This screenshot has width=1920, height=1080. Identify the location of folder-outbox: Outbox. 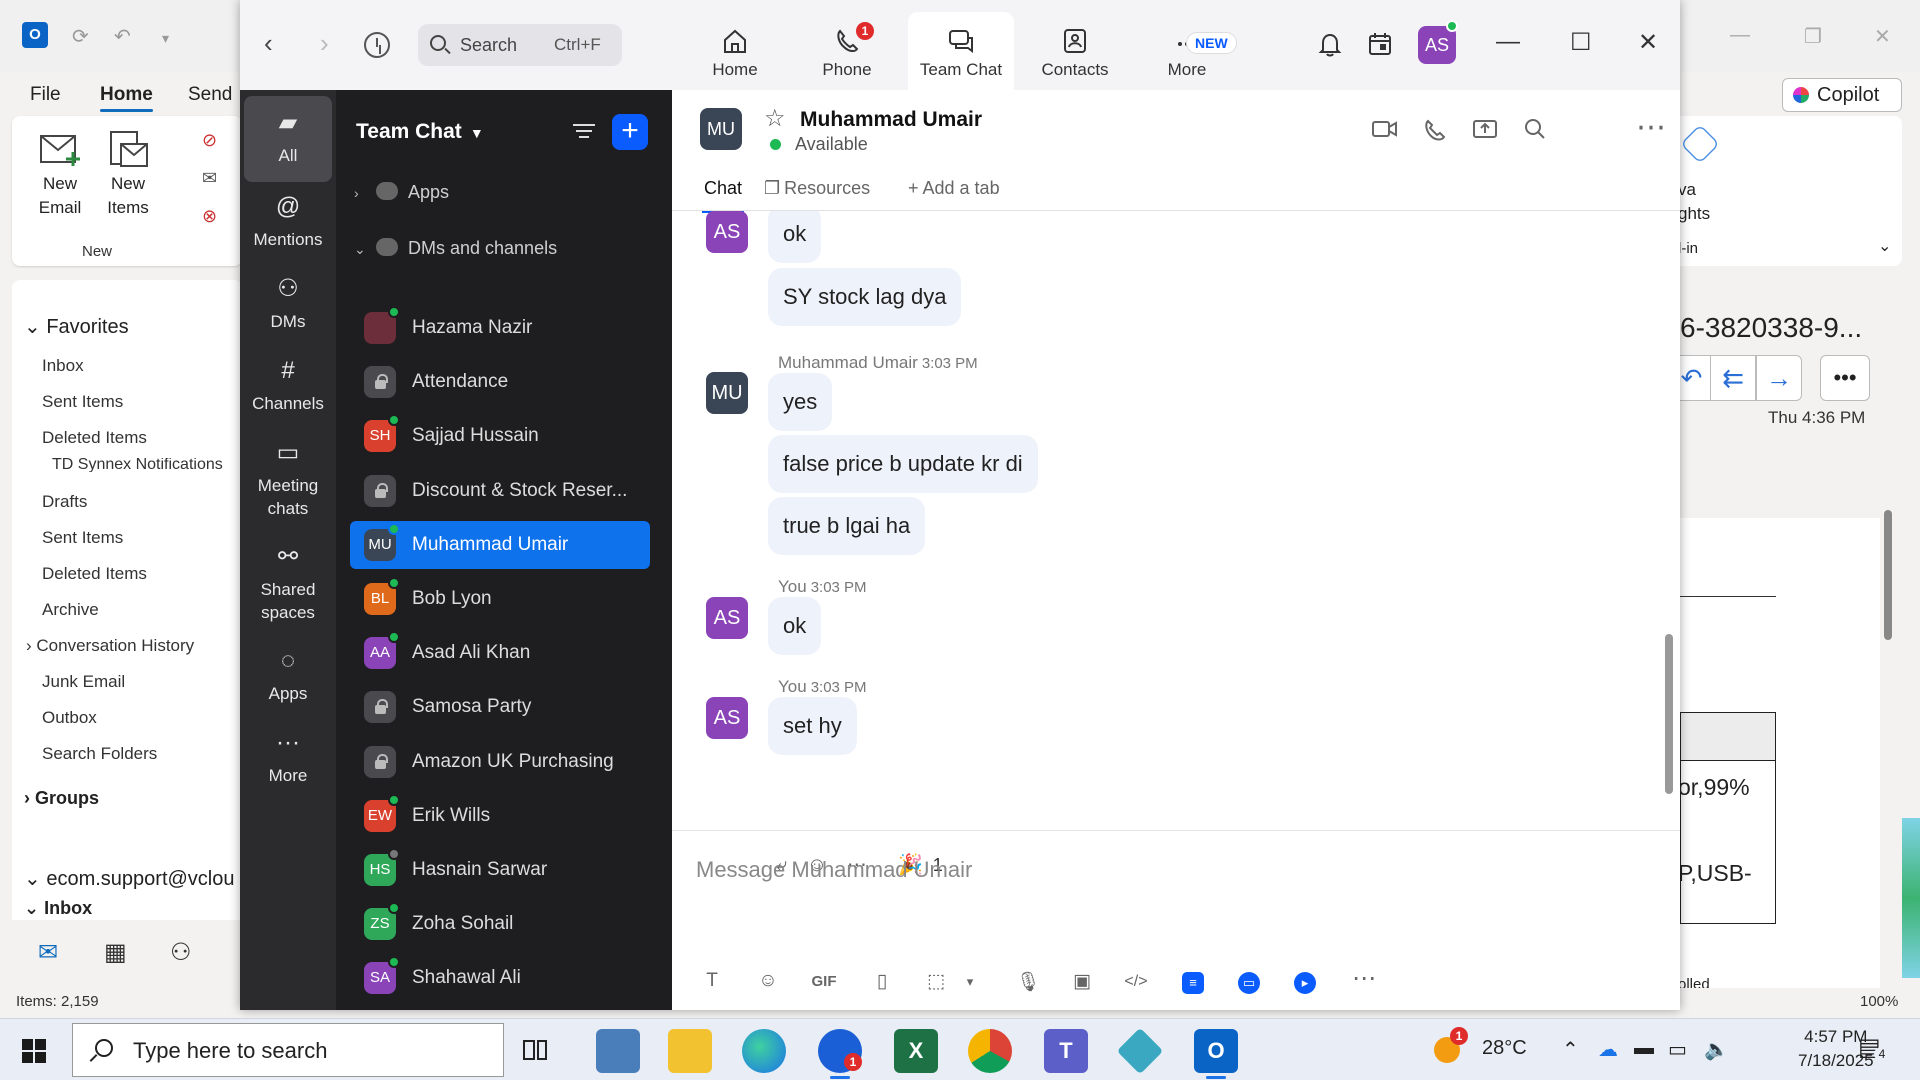
(69, 718).